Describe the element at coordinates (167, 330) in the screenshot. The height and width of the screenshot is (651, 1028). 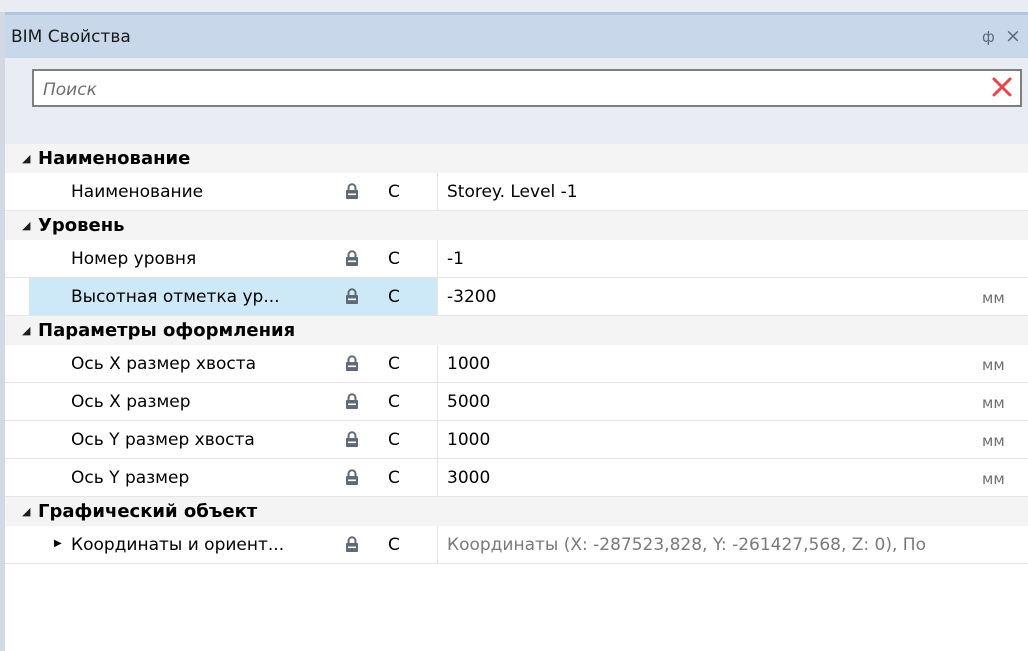
I see `category-label: Параметры оформления` at that location.